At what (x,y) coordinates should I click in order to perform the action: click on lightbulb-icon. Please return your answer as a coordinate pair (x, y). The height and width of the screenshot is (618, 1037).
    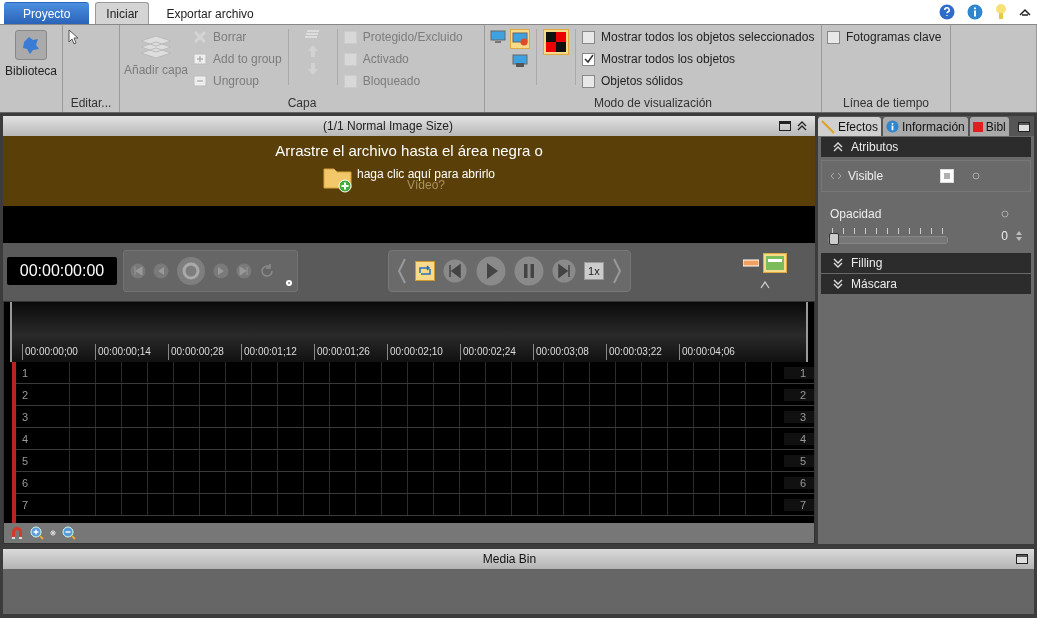
    Looking at the image, I should click on (1001, 12).